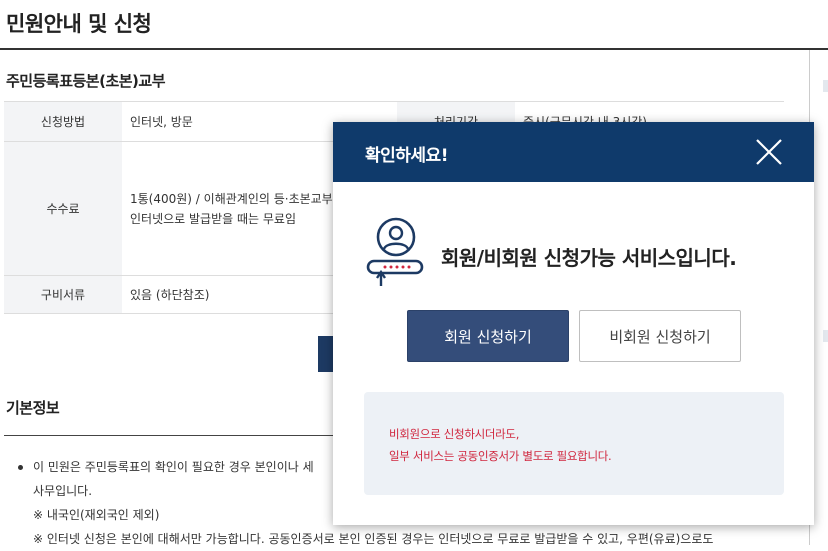  Describe the element at coordinates (500, 456) in the screenshot. I see `notice-text: 일부 서비스는 공동인증서가 별도로 필요합니다.` at that location.